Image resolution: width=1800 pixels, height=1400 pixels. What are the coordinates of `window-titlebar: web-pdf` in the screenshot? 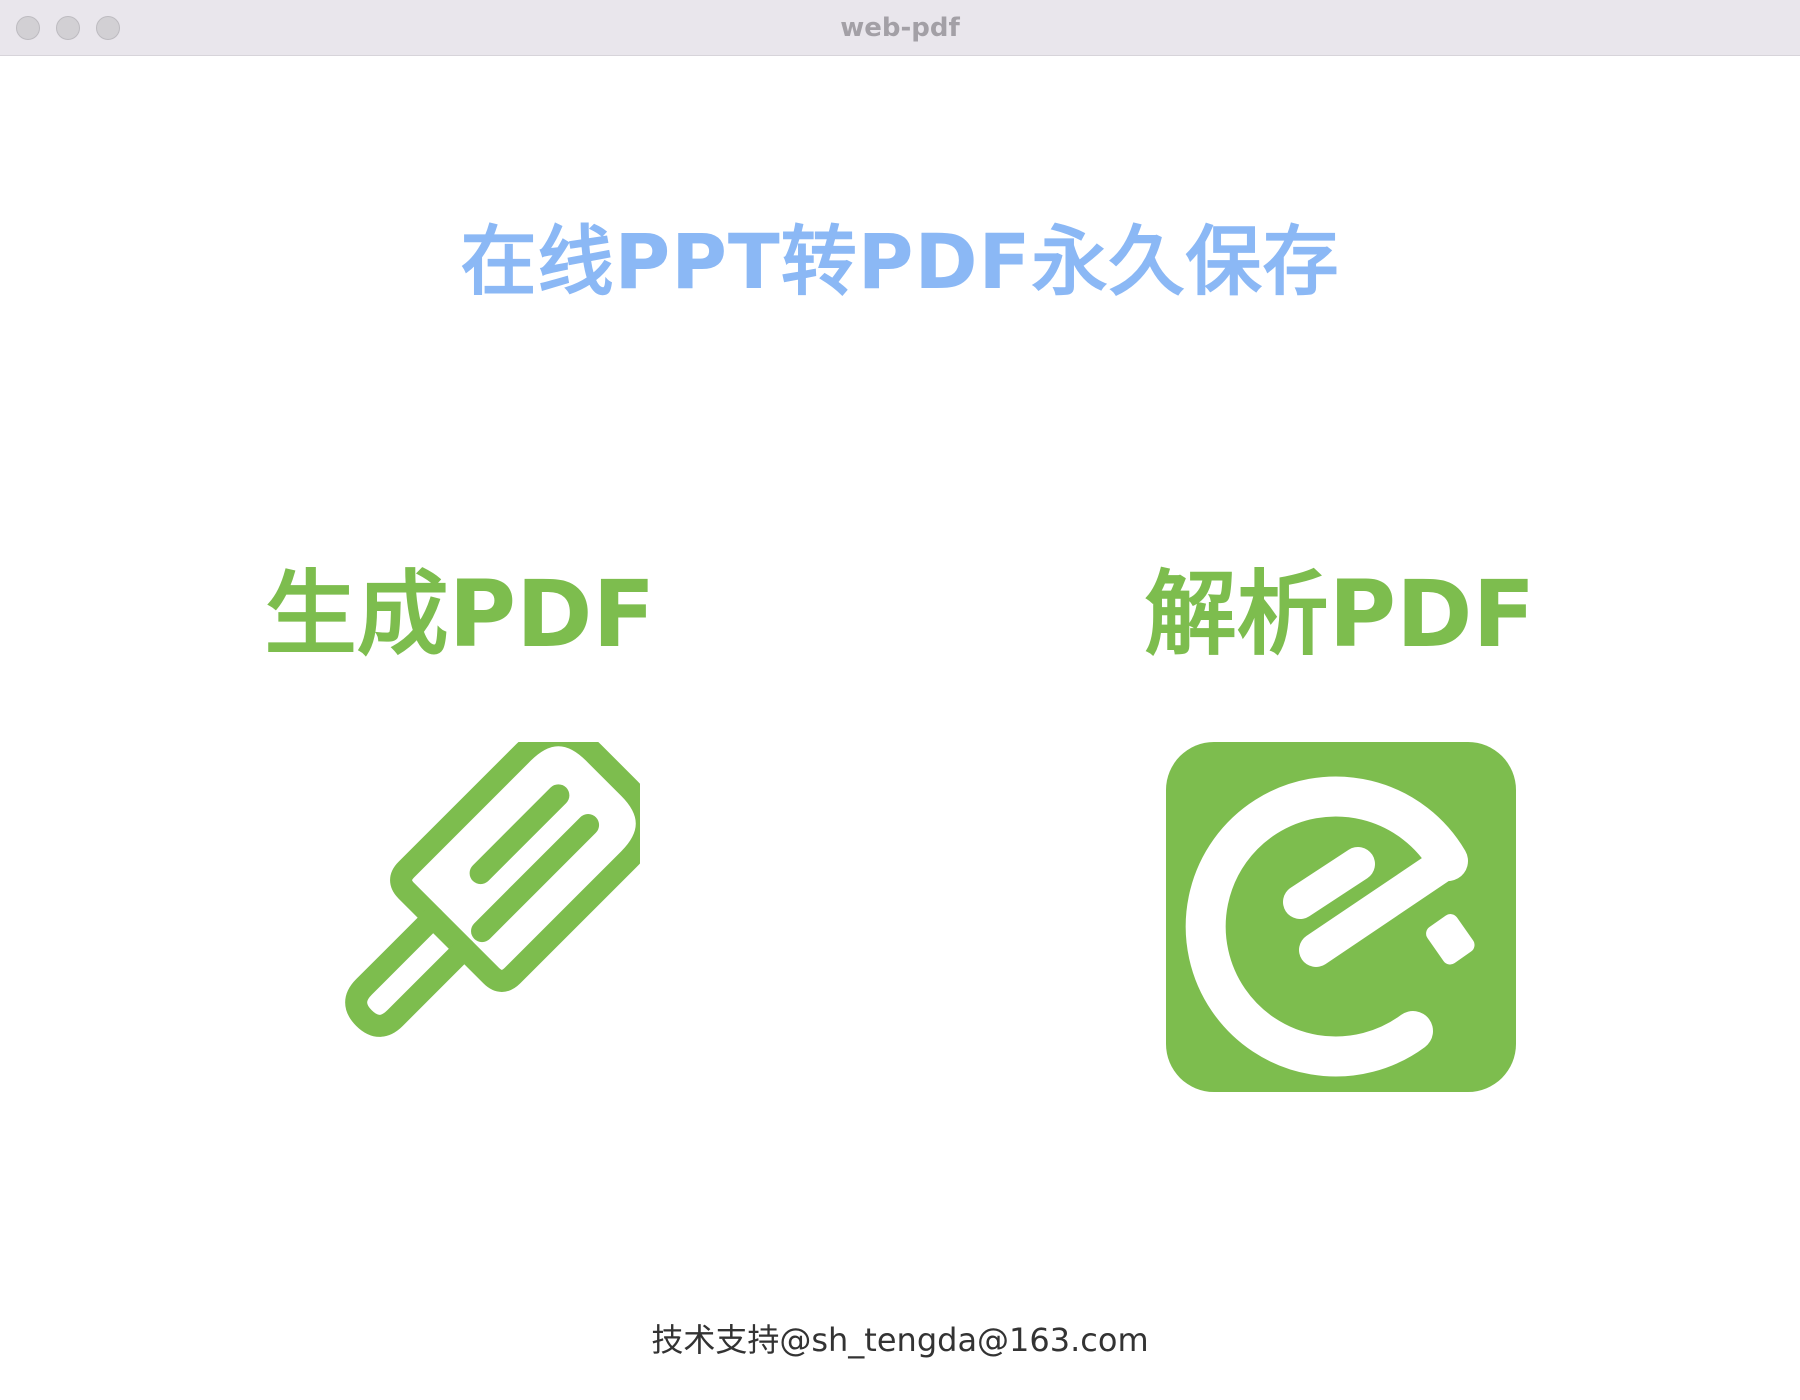 It's located at (900, 28).